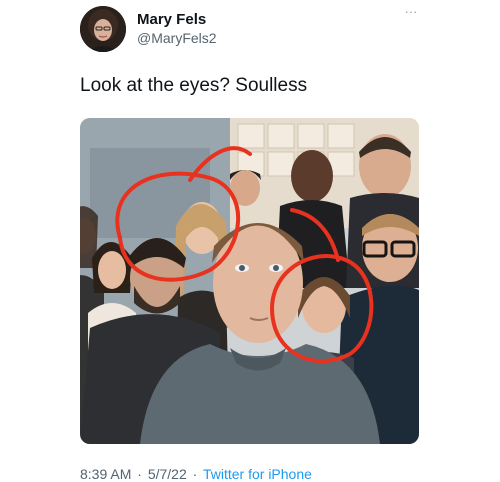  What do you see at coordinates (171, 19) in the screenshot?
I see `display-name: Mary Fels` at bounding box center [171, 19].